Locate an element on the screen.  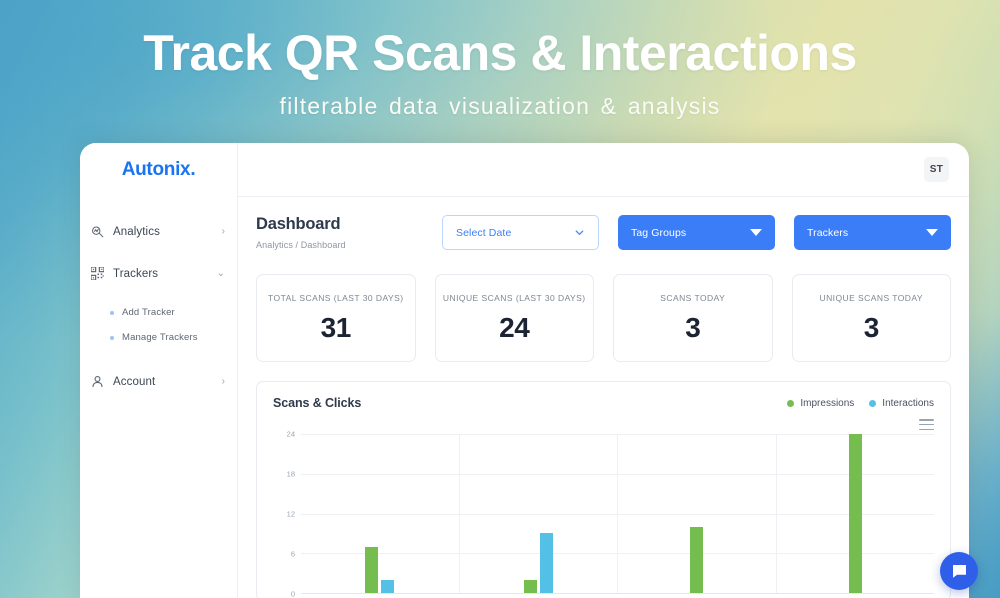
page-title-group: Dashboard Analytics / Dashboard is located at coordinates (301, 231).